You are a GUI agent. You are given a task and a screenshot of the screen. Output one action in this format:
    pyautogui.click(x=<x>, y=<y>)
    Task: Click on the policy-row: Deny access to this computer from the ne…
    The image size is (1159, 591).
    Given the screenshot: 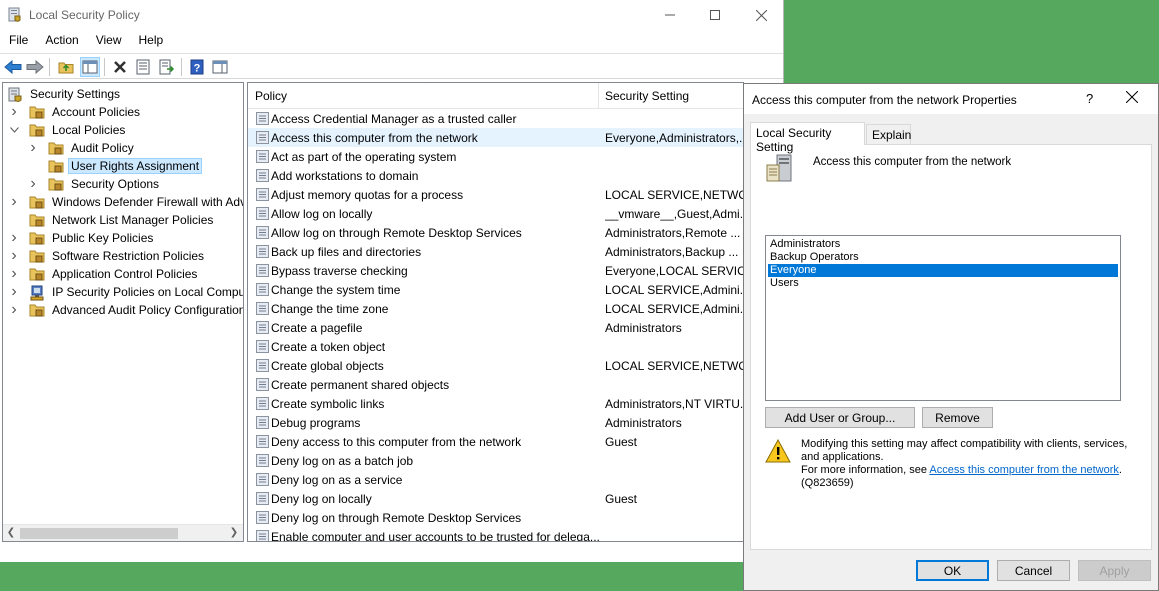 What is the action you would take?
    pyautogui.click(x=495, y=441)
    